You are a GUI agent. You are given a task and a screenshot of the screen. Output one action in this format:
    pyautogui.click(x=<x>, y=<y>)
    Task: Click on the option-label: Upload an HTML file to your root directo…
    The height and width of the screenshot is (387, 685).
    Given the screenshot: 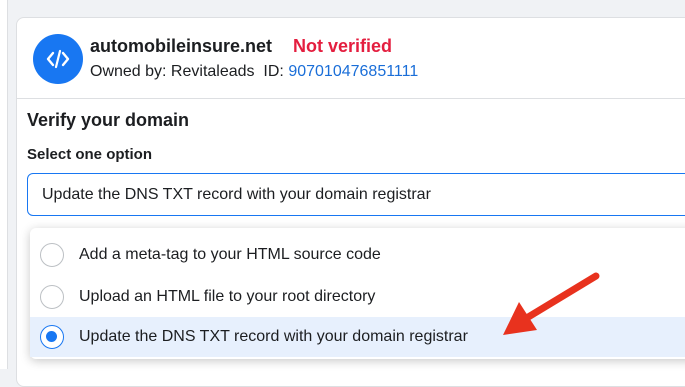 What is the action you would take?
    pyautogui.click(x=227, y=296)
    